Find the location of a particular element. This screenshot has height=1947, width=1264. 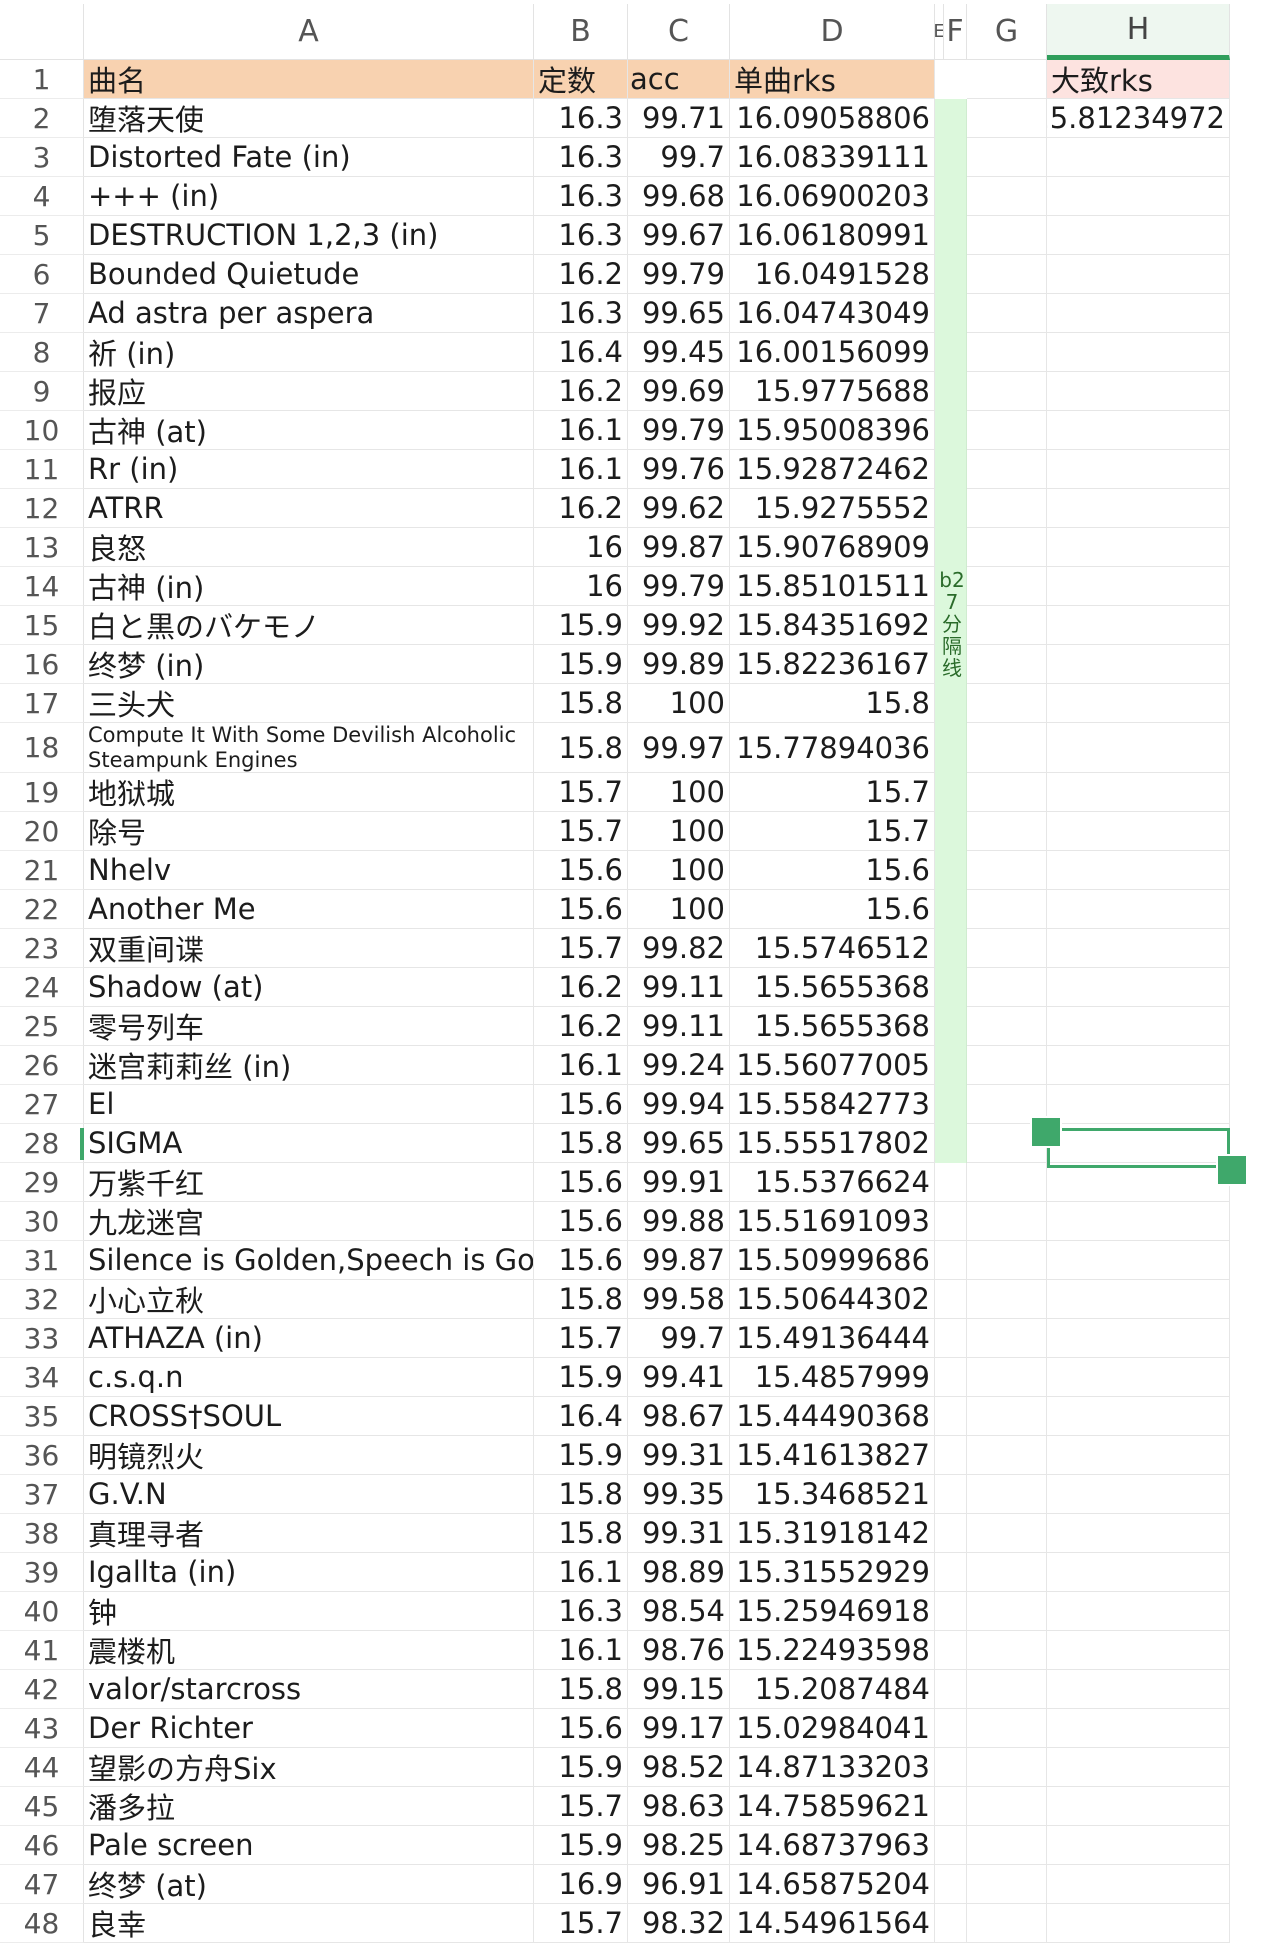

row-header: 6 is located at coordinates (42, 274).